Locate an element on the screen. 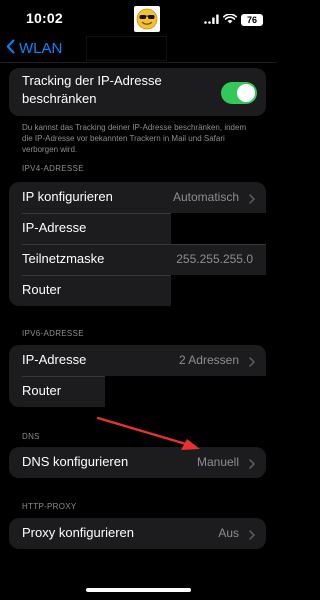 The width and height of the screenshot is (320, 600). dns-header: DNS is located at coordinates (31, 436).